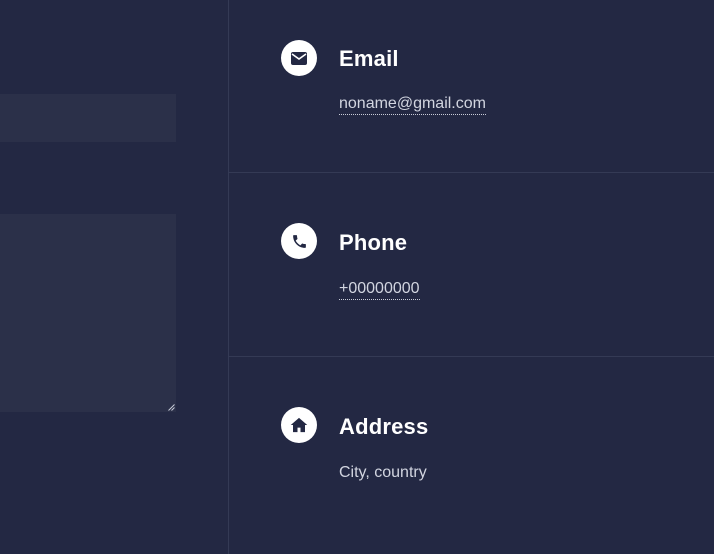 This screenshot has width=714, height=554. What do you see at coordinates (299, 58) in the screenshot?
I see `envelope-icon` at bounding box center [299, 58].